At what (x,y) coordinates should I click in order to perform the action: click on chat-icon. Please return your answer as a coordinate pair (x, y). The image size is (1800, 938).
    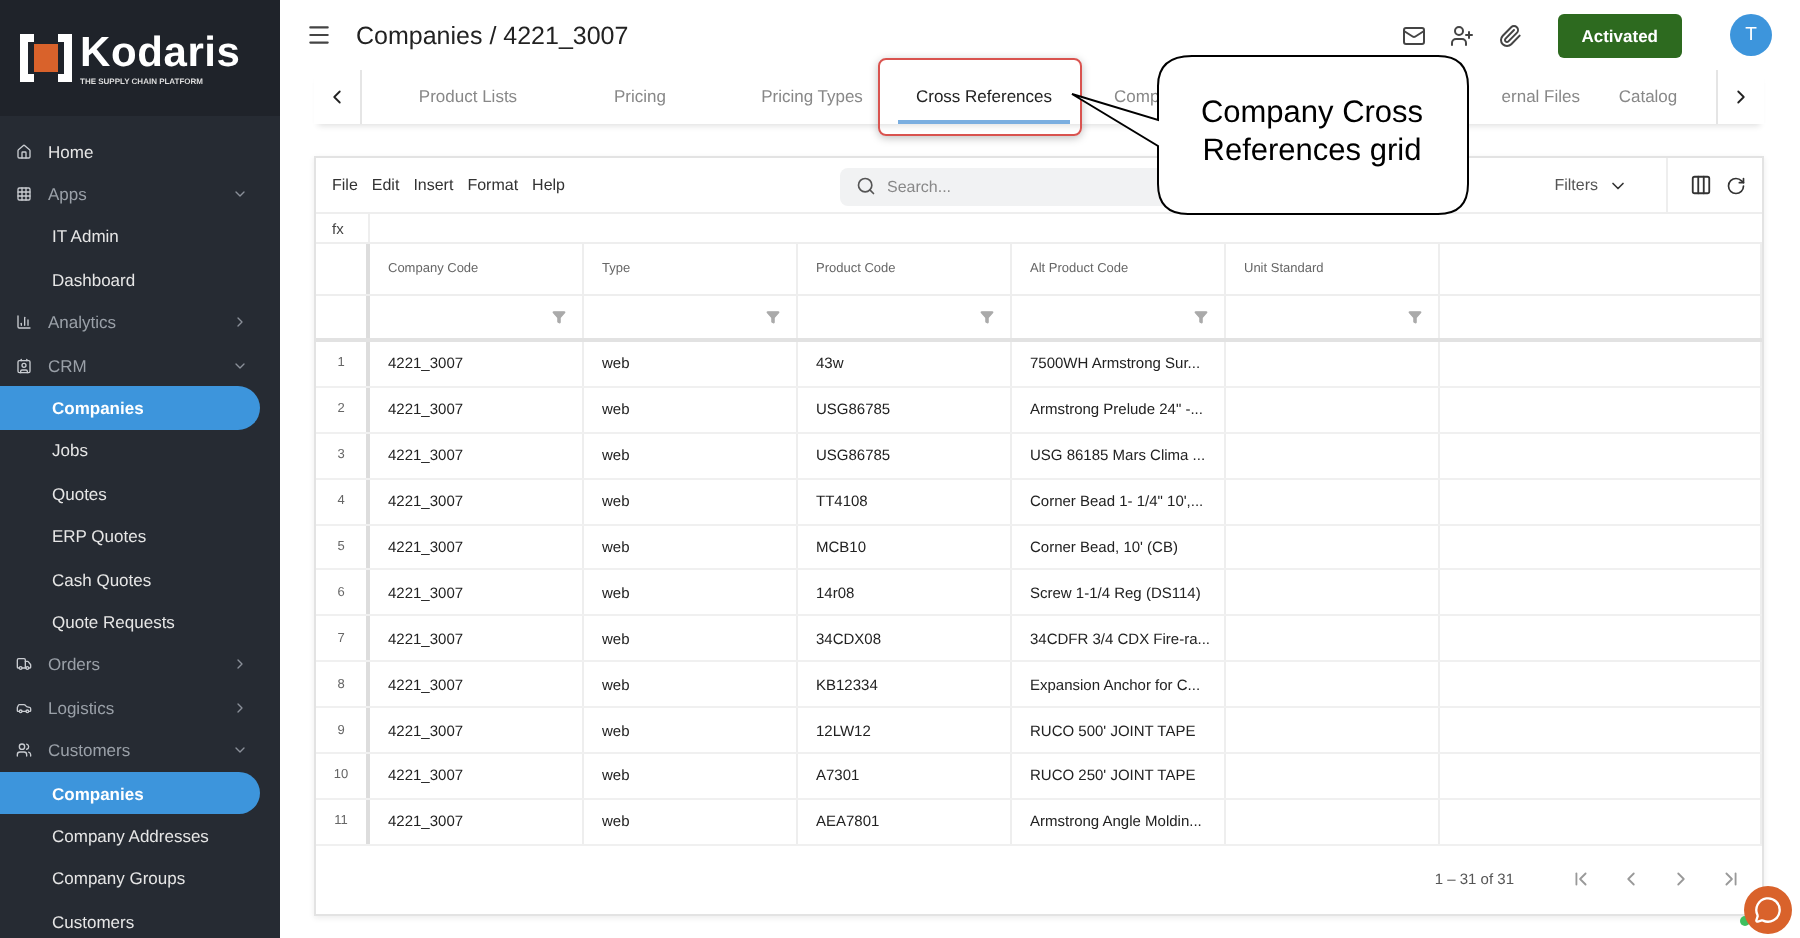
    Looking at the image, I should click on (1768, 910).